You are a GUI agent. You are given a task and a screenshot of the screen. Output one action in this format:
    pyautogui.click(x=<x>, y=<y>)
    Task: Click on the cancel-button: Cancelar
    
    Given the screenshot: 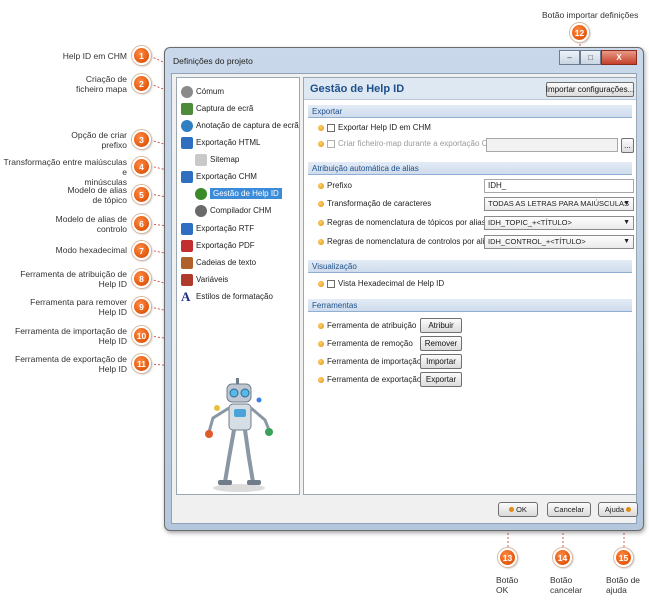 What is the action you would take?
    pyautogui.click(x=569, y=509)
    